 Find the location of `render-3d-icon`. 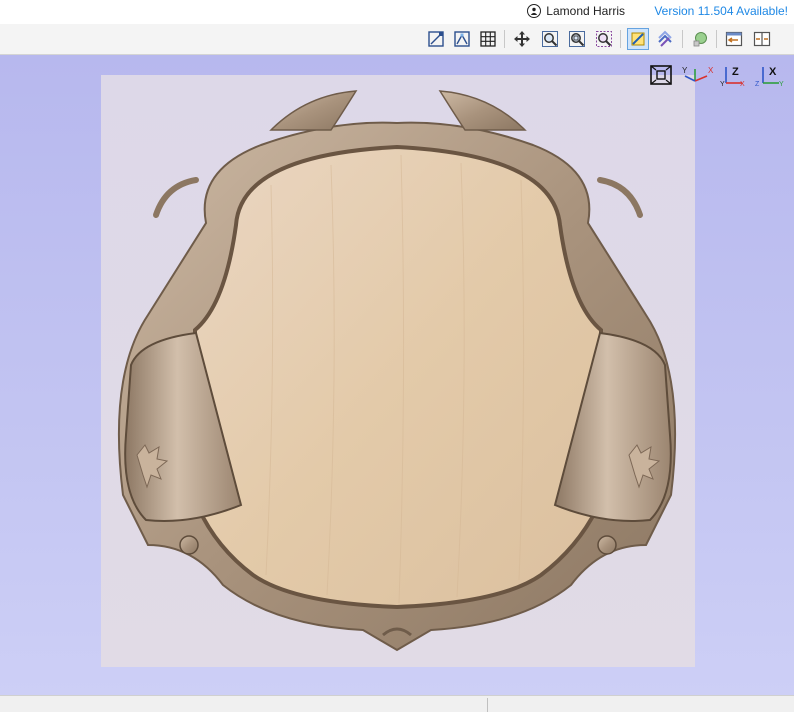

render-3d-icon is located at coordinates (700, 39).